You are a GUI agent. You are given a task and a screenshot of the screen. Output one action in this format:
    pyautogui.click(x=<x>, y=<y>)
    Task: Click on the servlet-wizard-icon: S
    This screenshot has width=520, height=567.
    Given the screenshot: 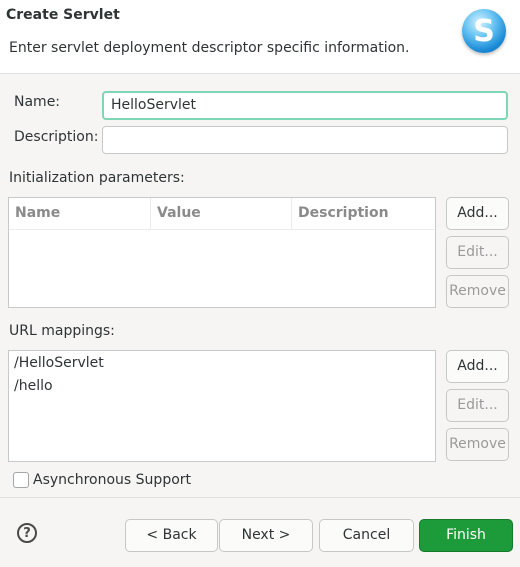 What is the action you would take?
    pyautogui.click(x=484, y=31)
    